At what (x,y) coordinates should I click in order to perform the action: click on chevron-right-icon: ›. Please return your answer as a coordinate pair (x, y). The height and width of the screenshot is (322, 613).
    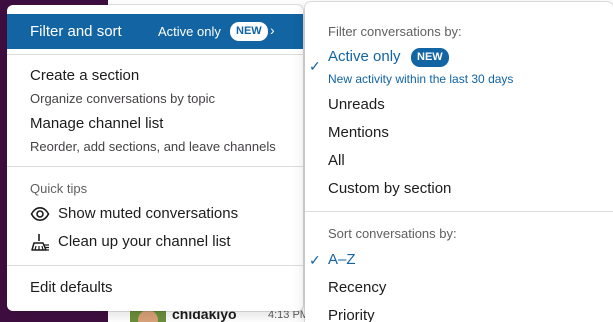
    Looking at the image, I should click on (272, 30).